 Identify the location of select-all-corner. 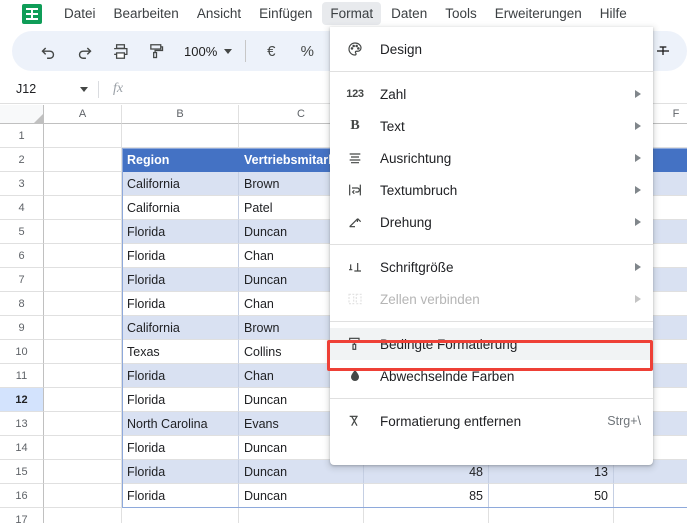
(22, 114).